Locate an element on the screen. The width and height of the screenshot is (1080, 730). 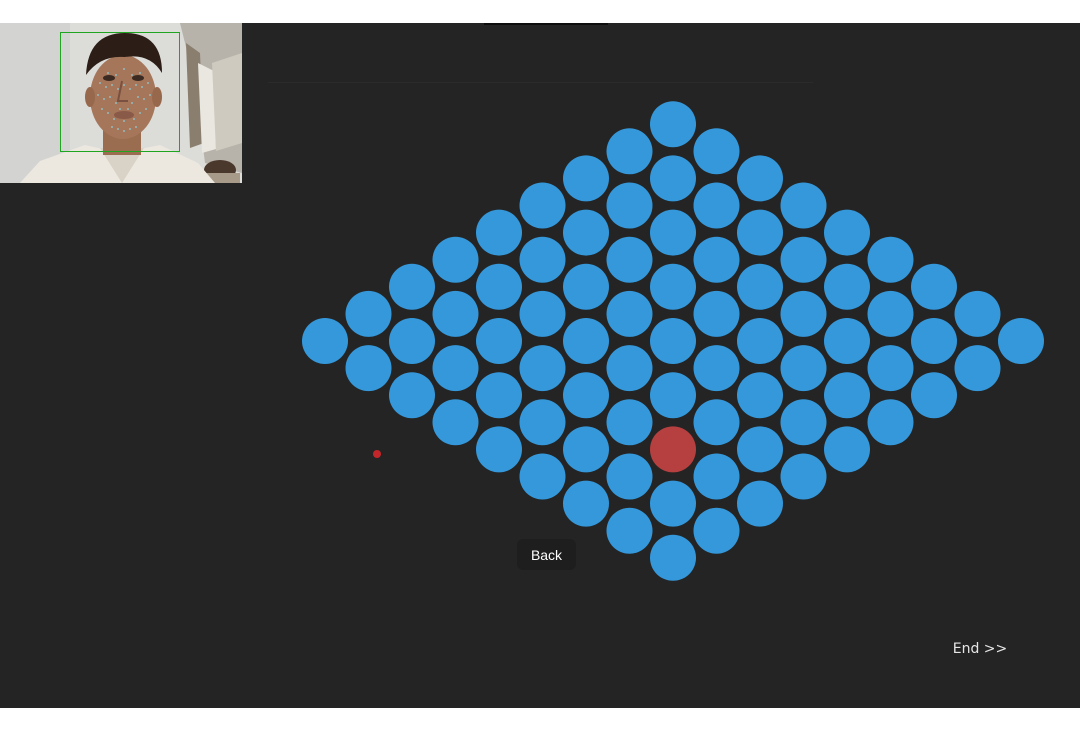
end-link: End >> is located at coordinates (980, 649).